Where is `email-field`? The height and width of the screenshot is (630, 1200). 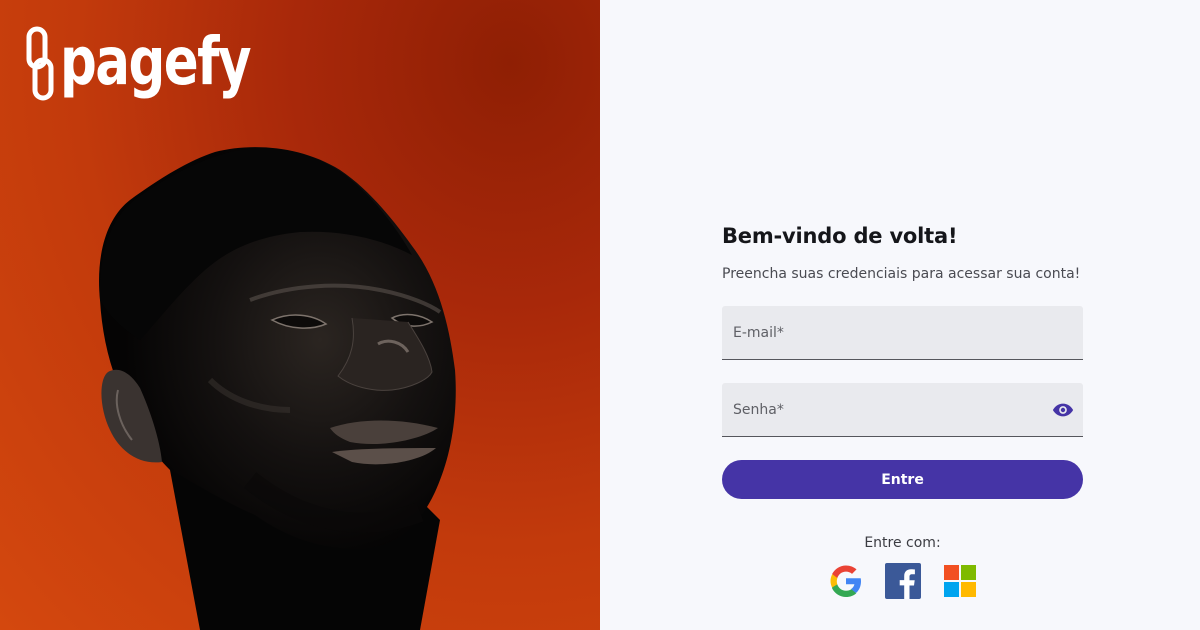
email-field is located at coordinates (902, 332).